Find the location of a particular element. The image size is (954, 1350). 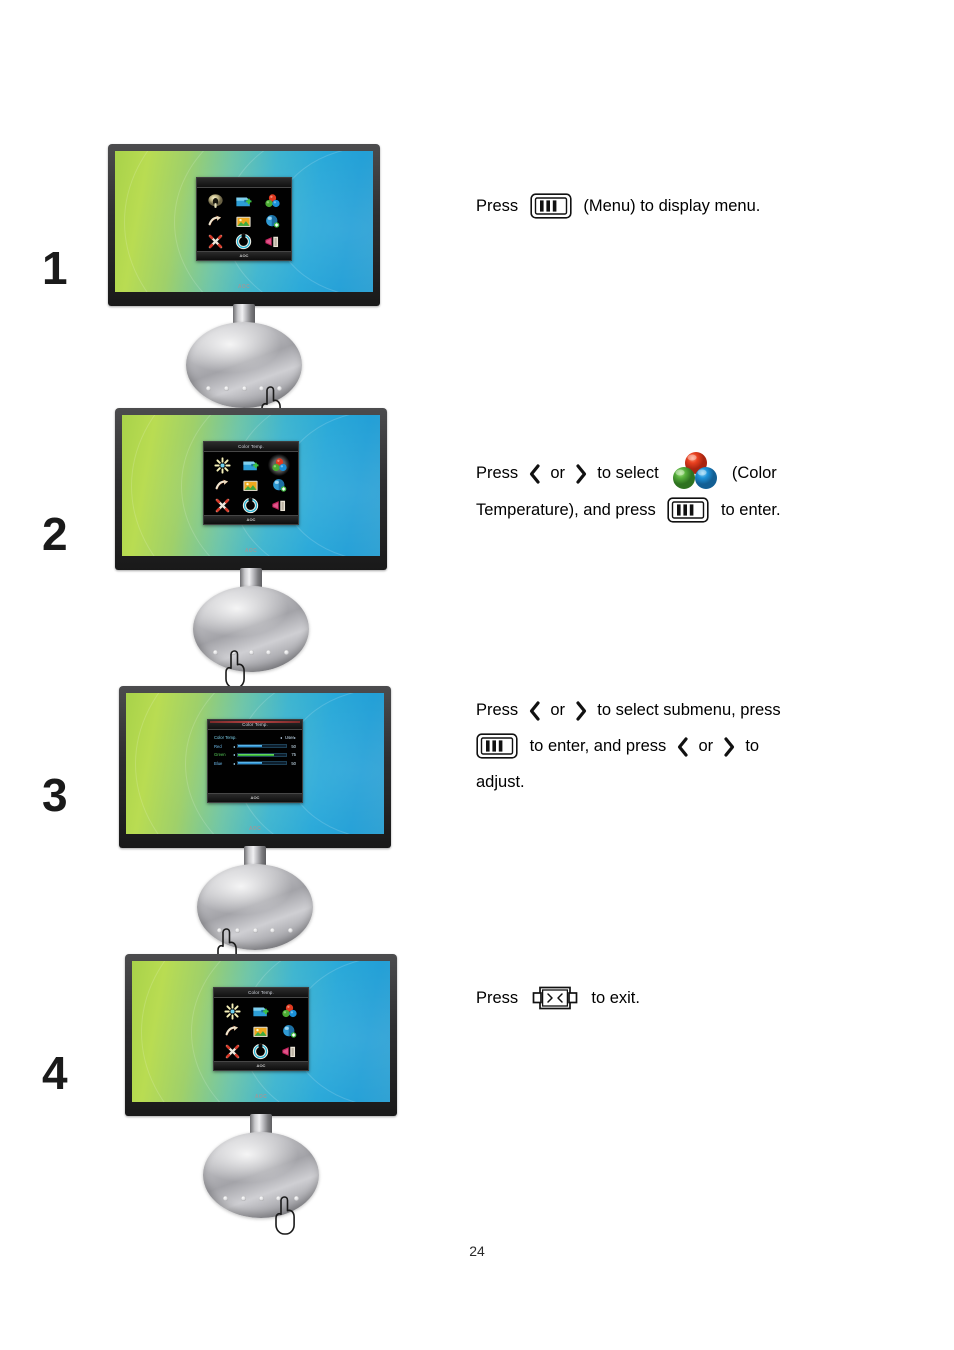

chevron-left-icon: ◂ is located at coordinates (281, 737).